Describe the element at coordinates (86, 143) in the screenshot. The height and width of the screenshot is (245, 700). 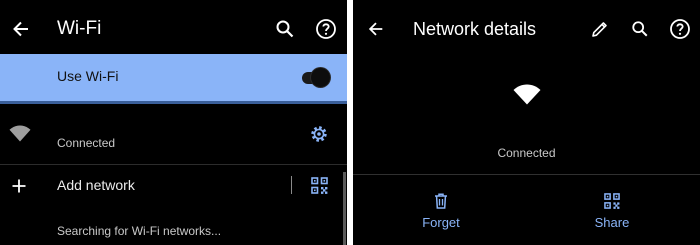
I see `network-status: Connected` at that location.